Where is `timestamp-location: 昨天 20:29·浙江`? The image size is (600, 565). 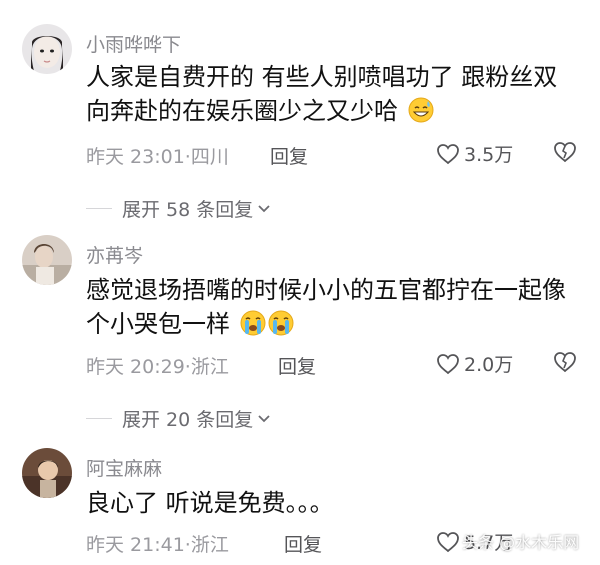
timestamp-location: 昨天 20:29·浙江 is located at coordinates (157, 367).